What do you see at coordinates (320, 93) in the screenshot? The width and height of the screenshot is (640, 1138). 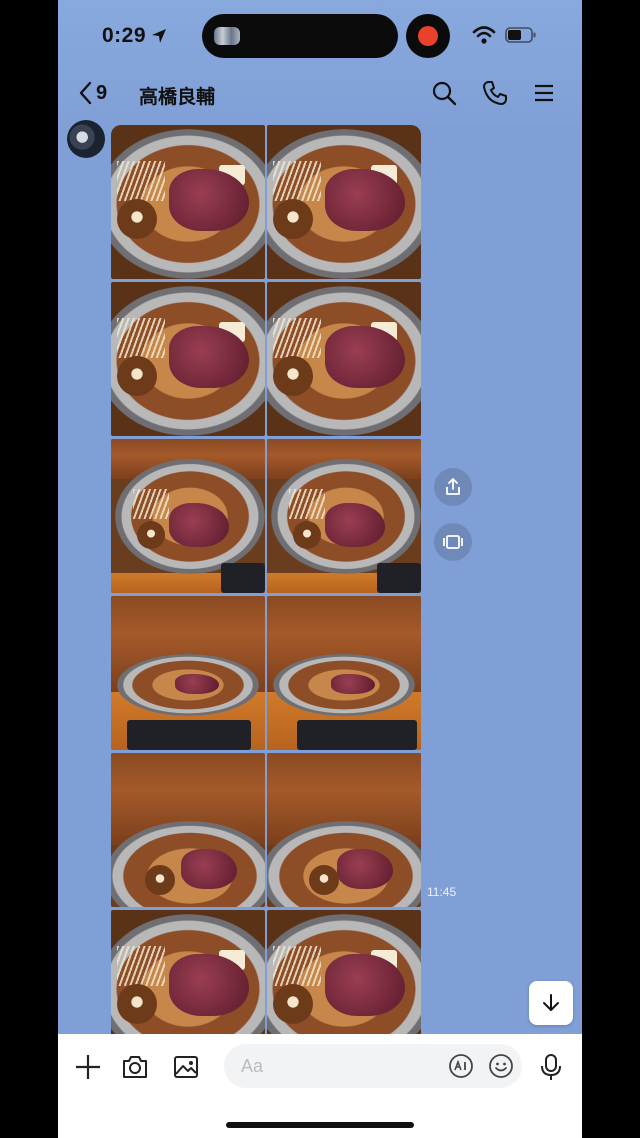 I see `chat-header: 9 高橋良輔` at bounding box center [320, 93].